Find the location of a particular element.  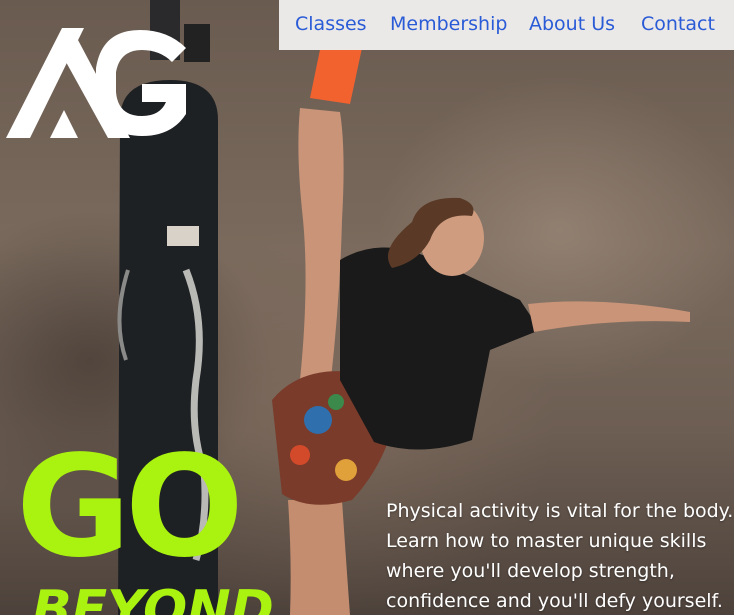

hero-headline-go: GO is located at coordinates (130, 507).